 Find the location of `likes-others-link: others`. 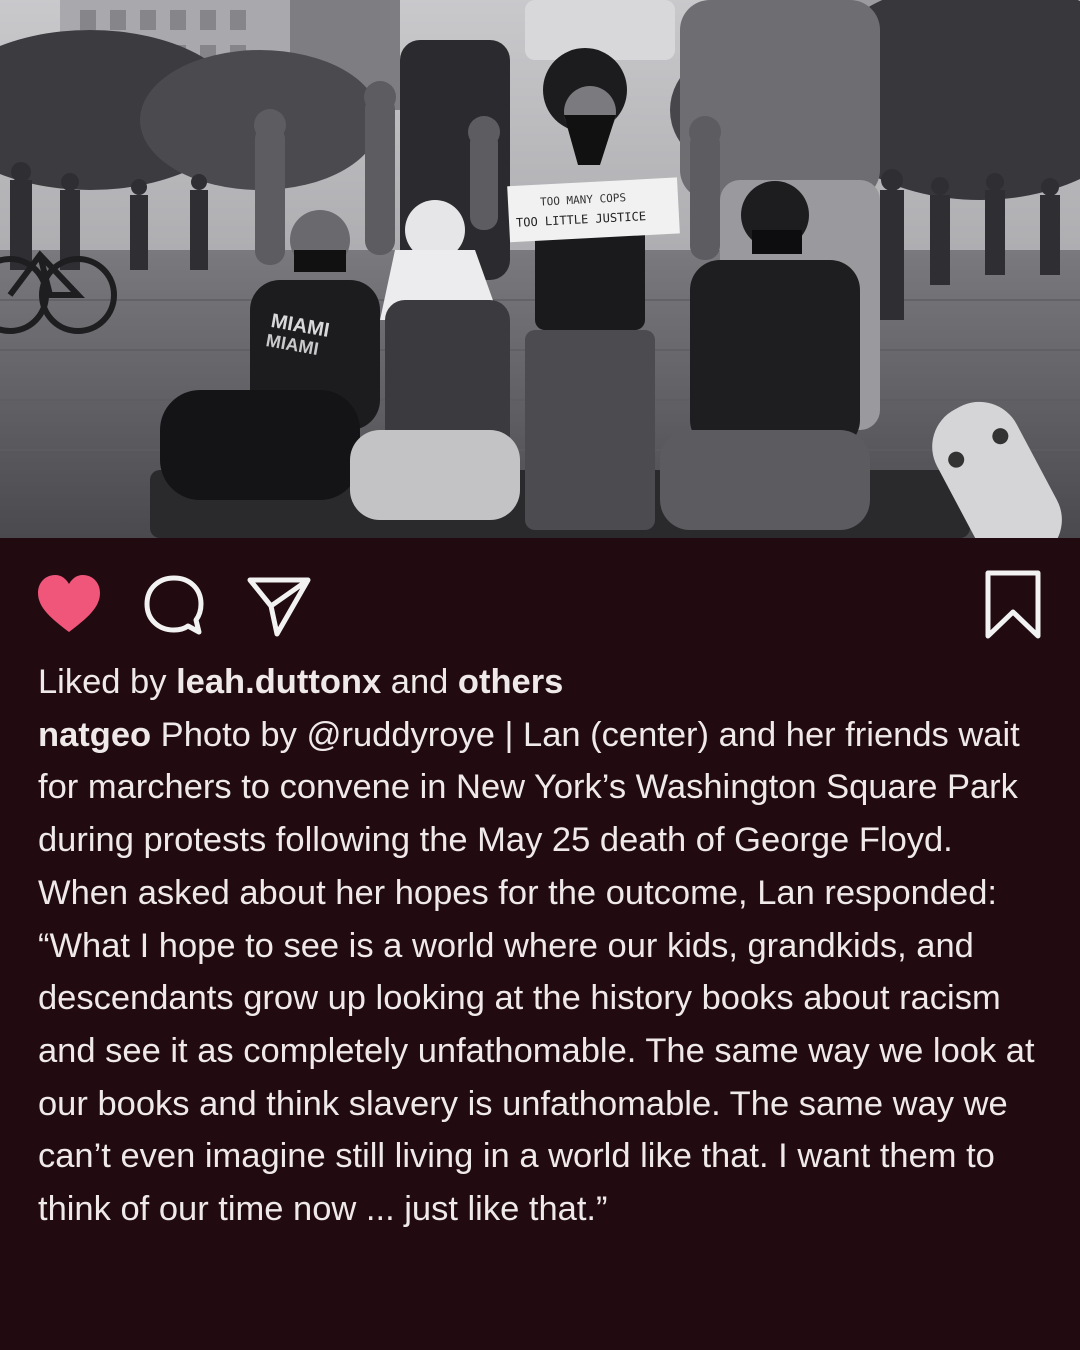

likes-others-link: others is located at coordinates (510, 682).